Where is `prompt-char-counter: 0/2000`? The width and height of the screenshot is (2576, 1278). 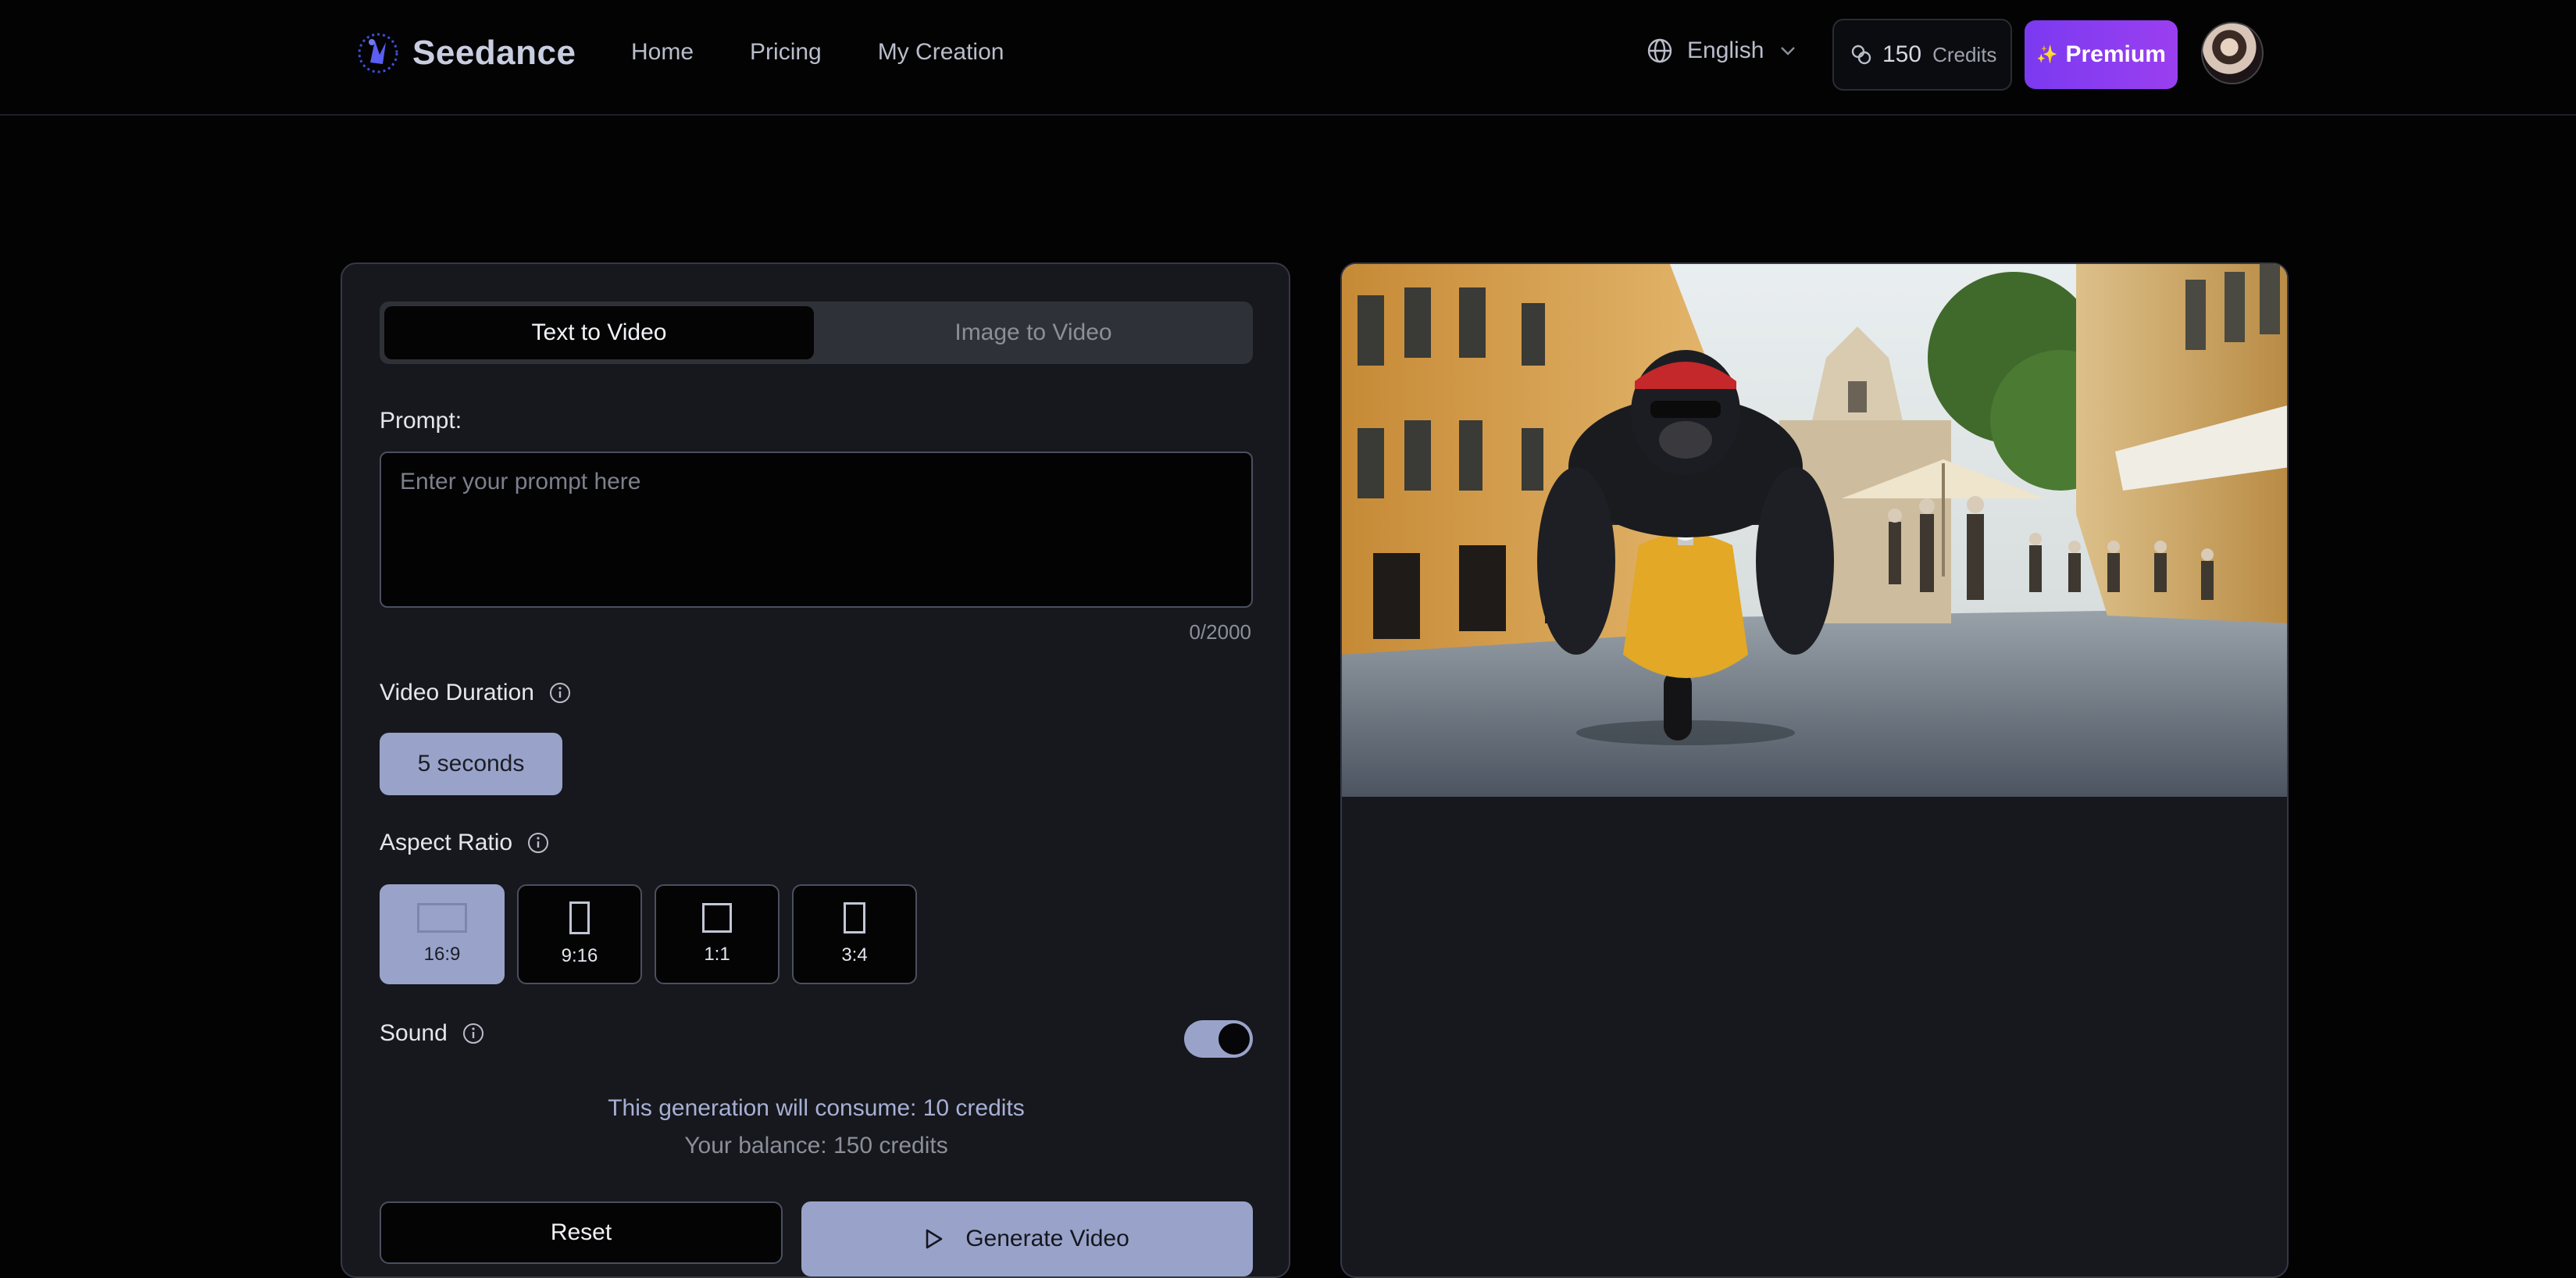
prompt-char-counter: 0/2000 is located at coordinates (1220, 632).